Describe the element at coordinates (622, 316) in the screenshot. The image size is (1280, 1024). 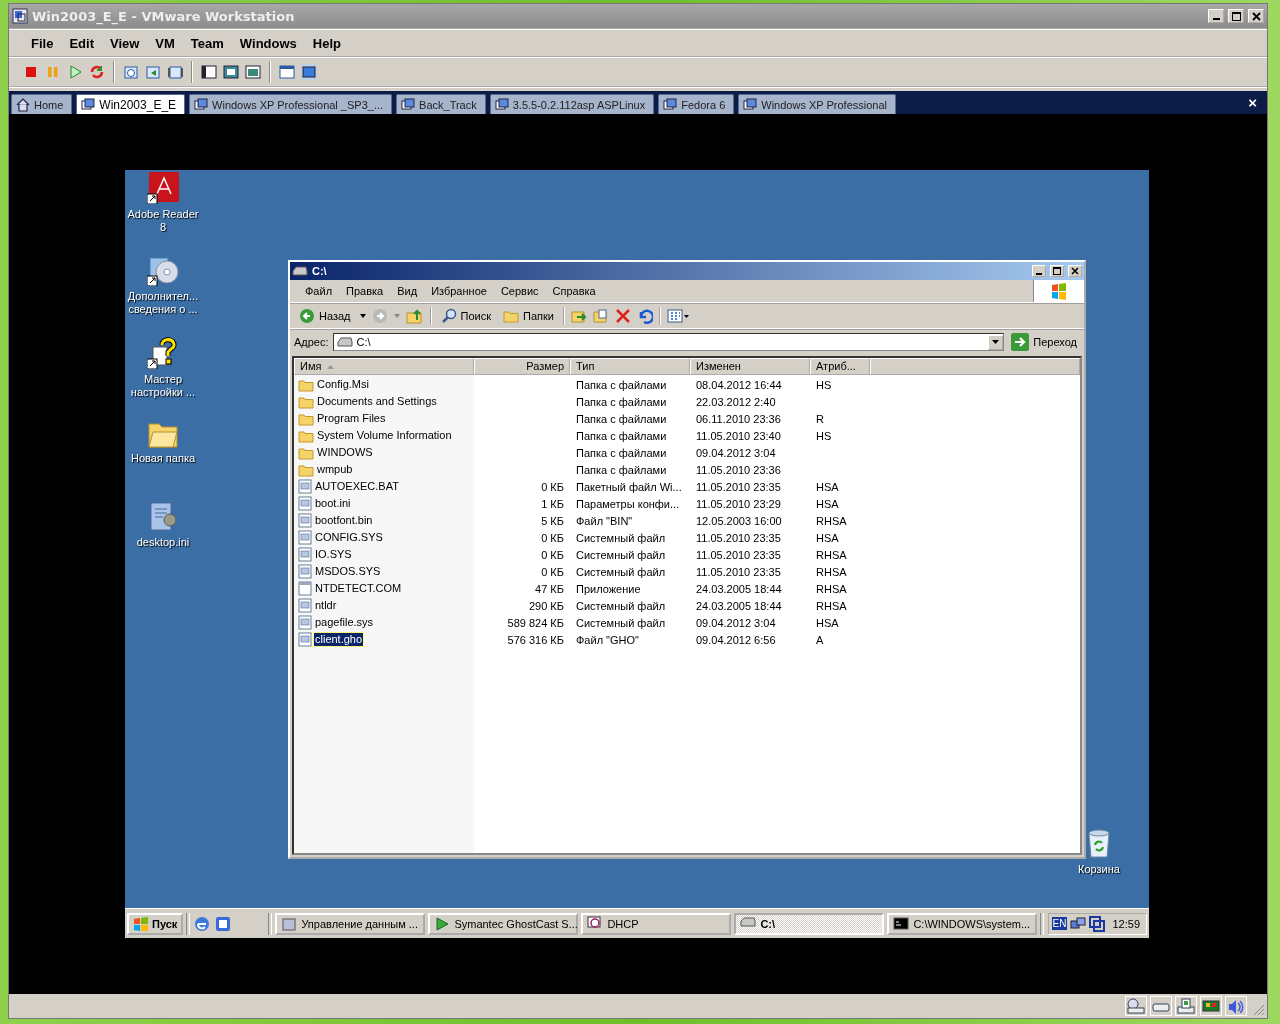
I see `delete-icon` at that location.